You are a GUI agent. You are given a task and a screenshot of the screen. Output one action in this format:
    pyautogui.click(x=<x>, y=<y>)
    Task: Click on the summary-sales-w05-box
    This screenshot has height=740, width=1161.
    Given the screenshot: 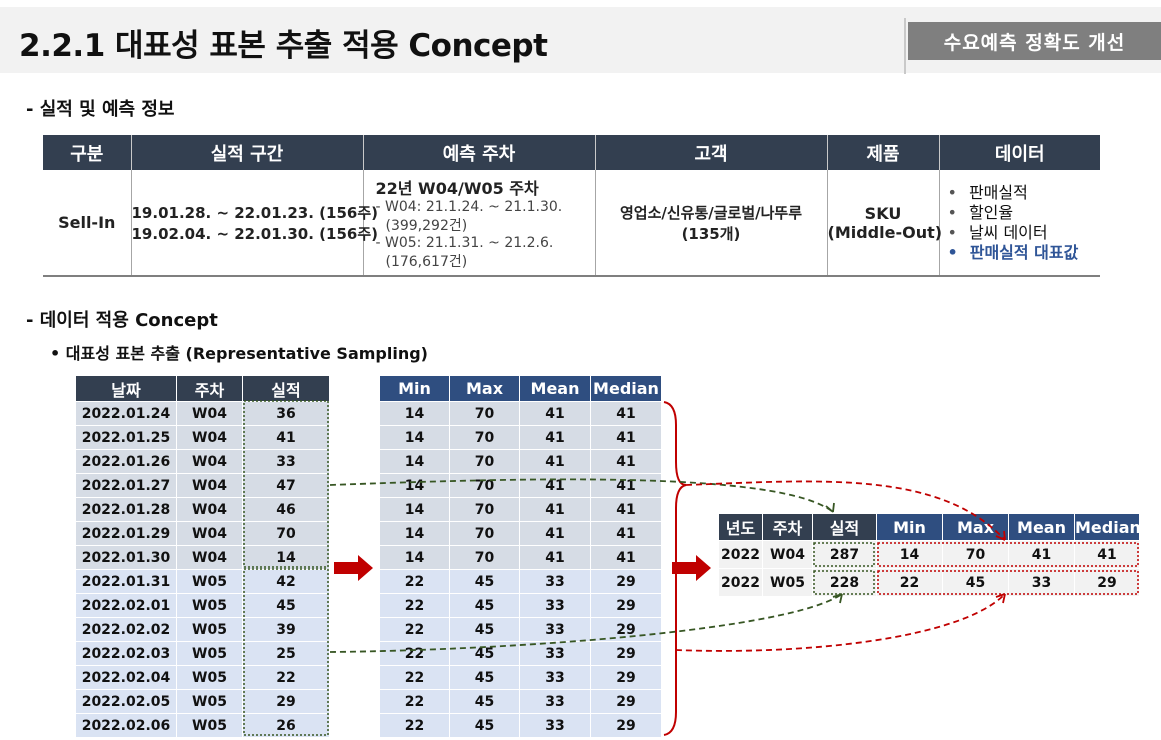 What is the action you would take?
    pyautogui.click(x=844, y=582)
    